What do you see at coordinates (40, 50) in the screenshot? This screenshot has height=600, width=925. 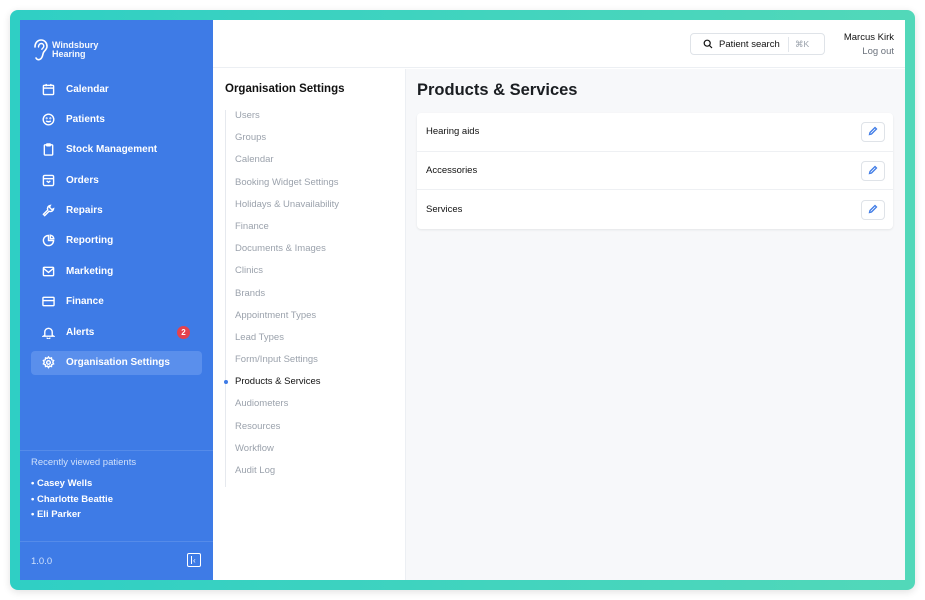 I see `ear-logo-icon` at bounding box center [40, 50].